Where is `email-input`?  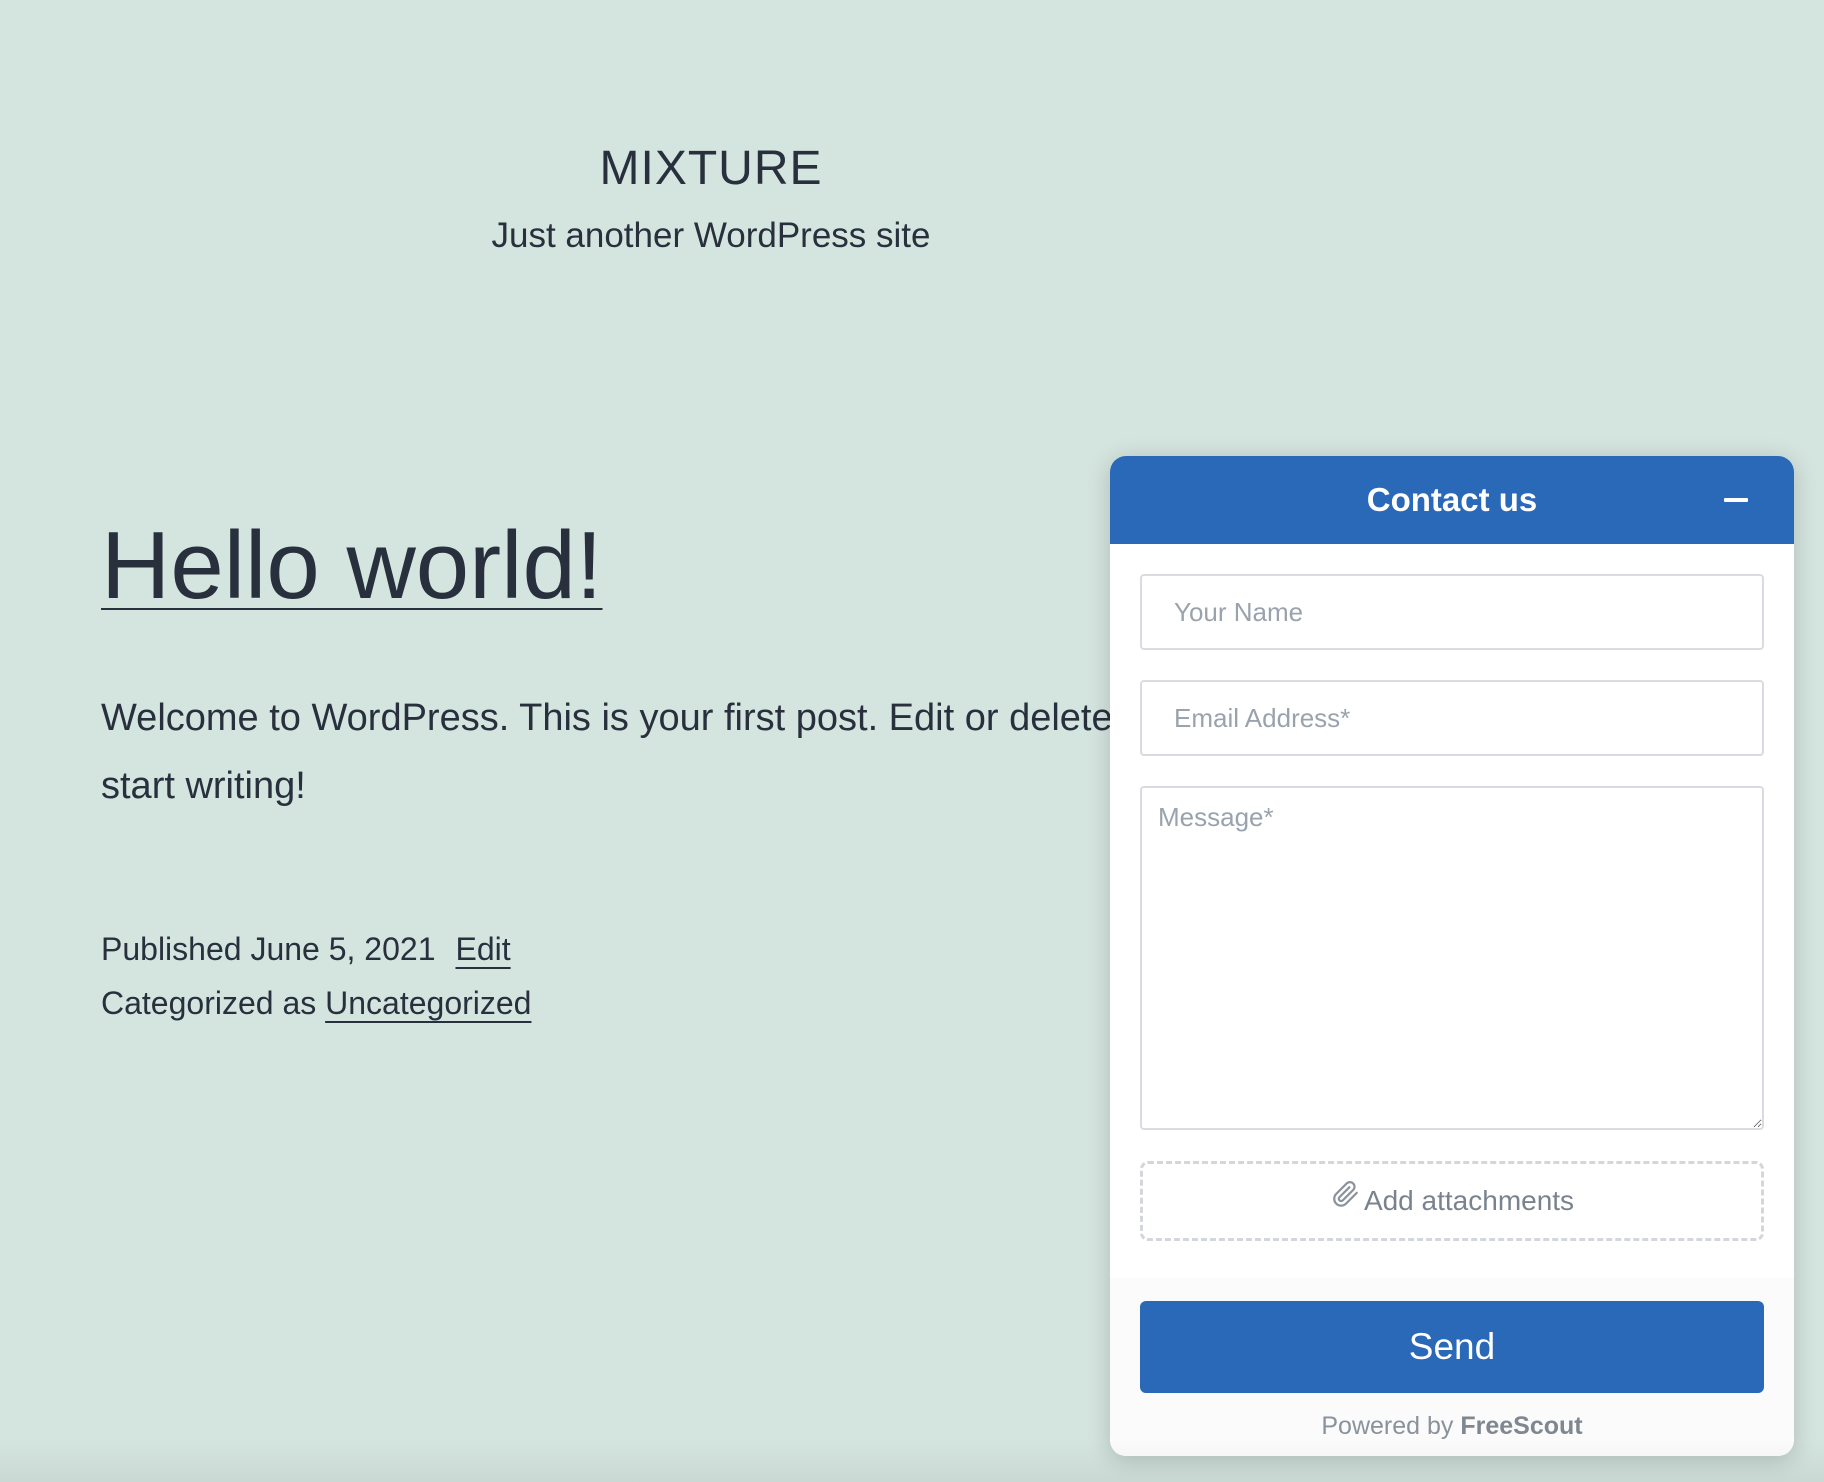
email-input is located at coordinates (1452, 718).